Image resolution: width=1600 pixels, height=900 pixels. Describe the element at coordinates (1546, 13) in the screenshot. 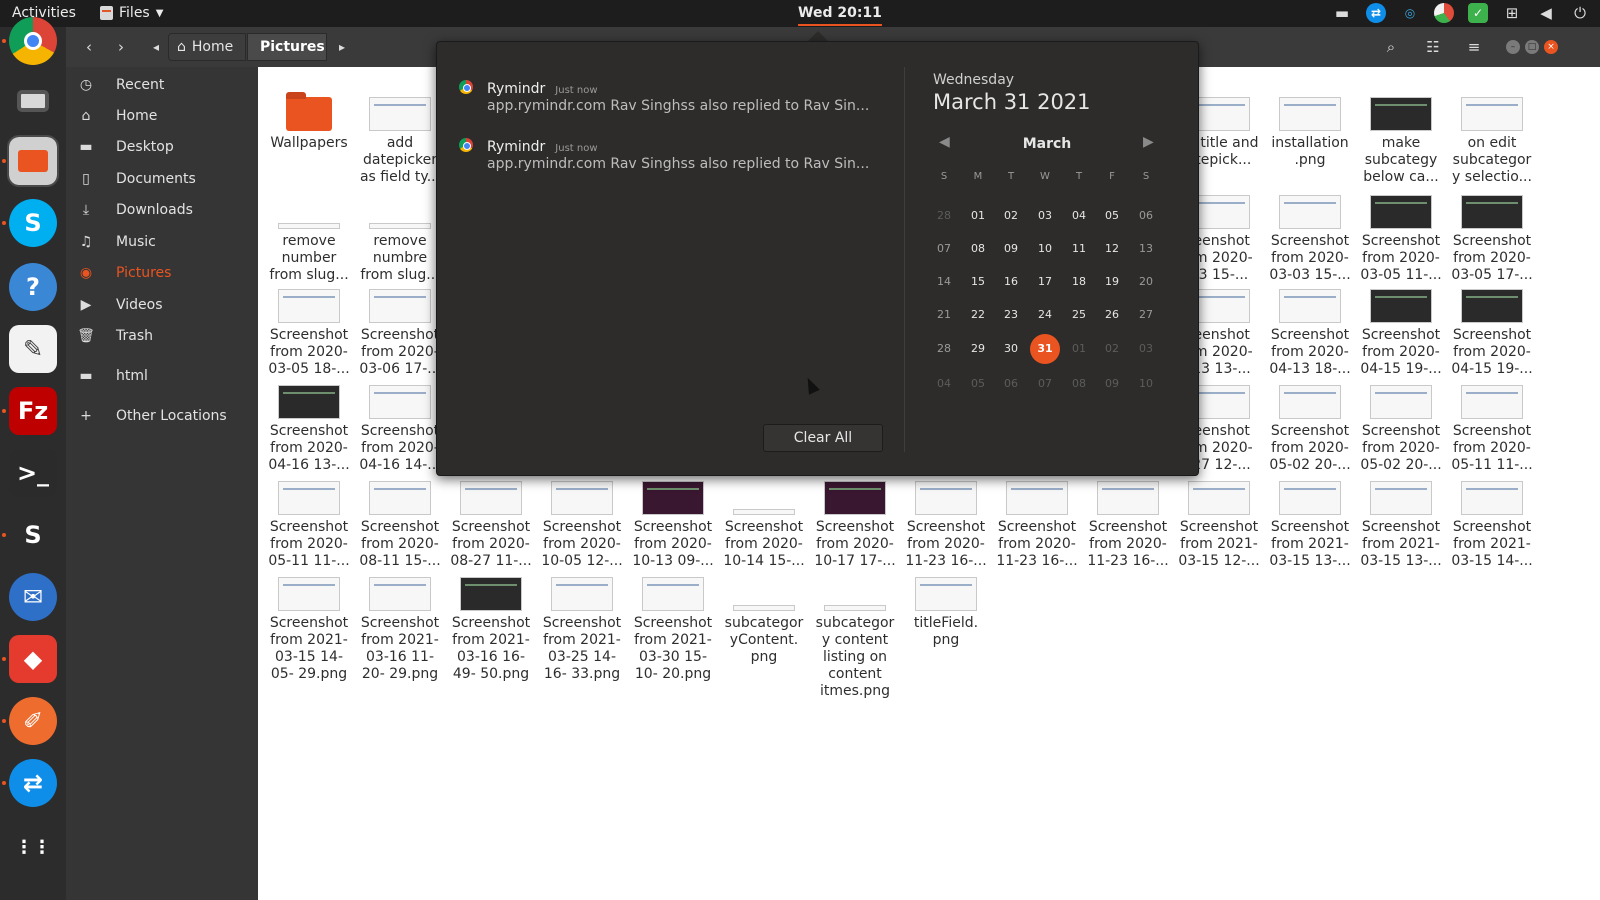

I see `volume-icon: ◀` at that location.